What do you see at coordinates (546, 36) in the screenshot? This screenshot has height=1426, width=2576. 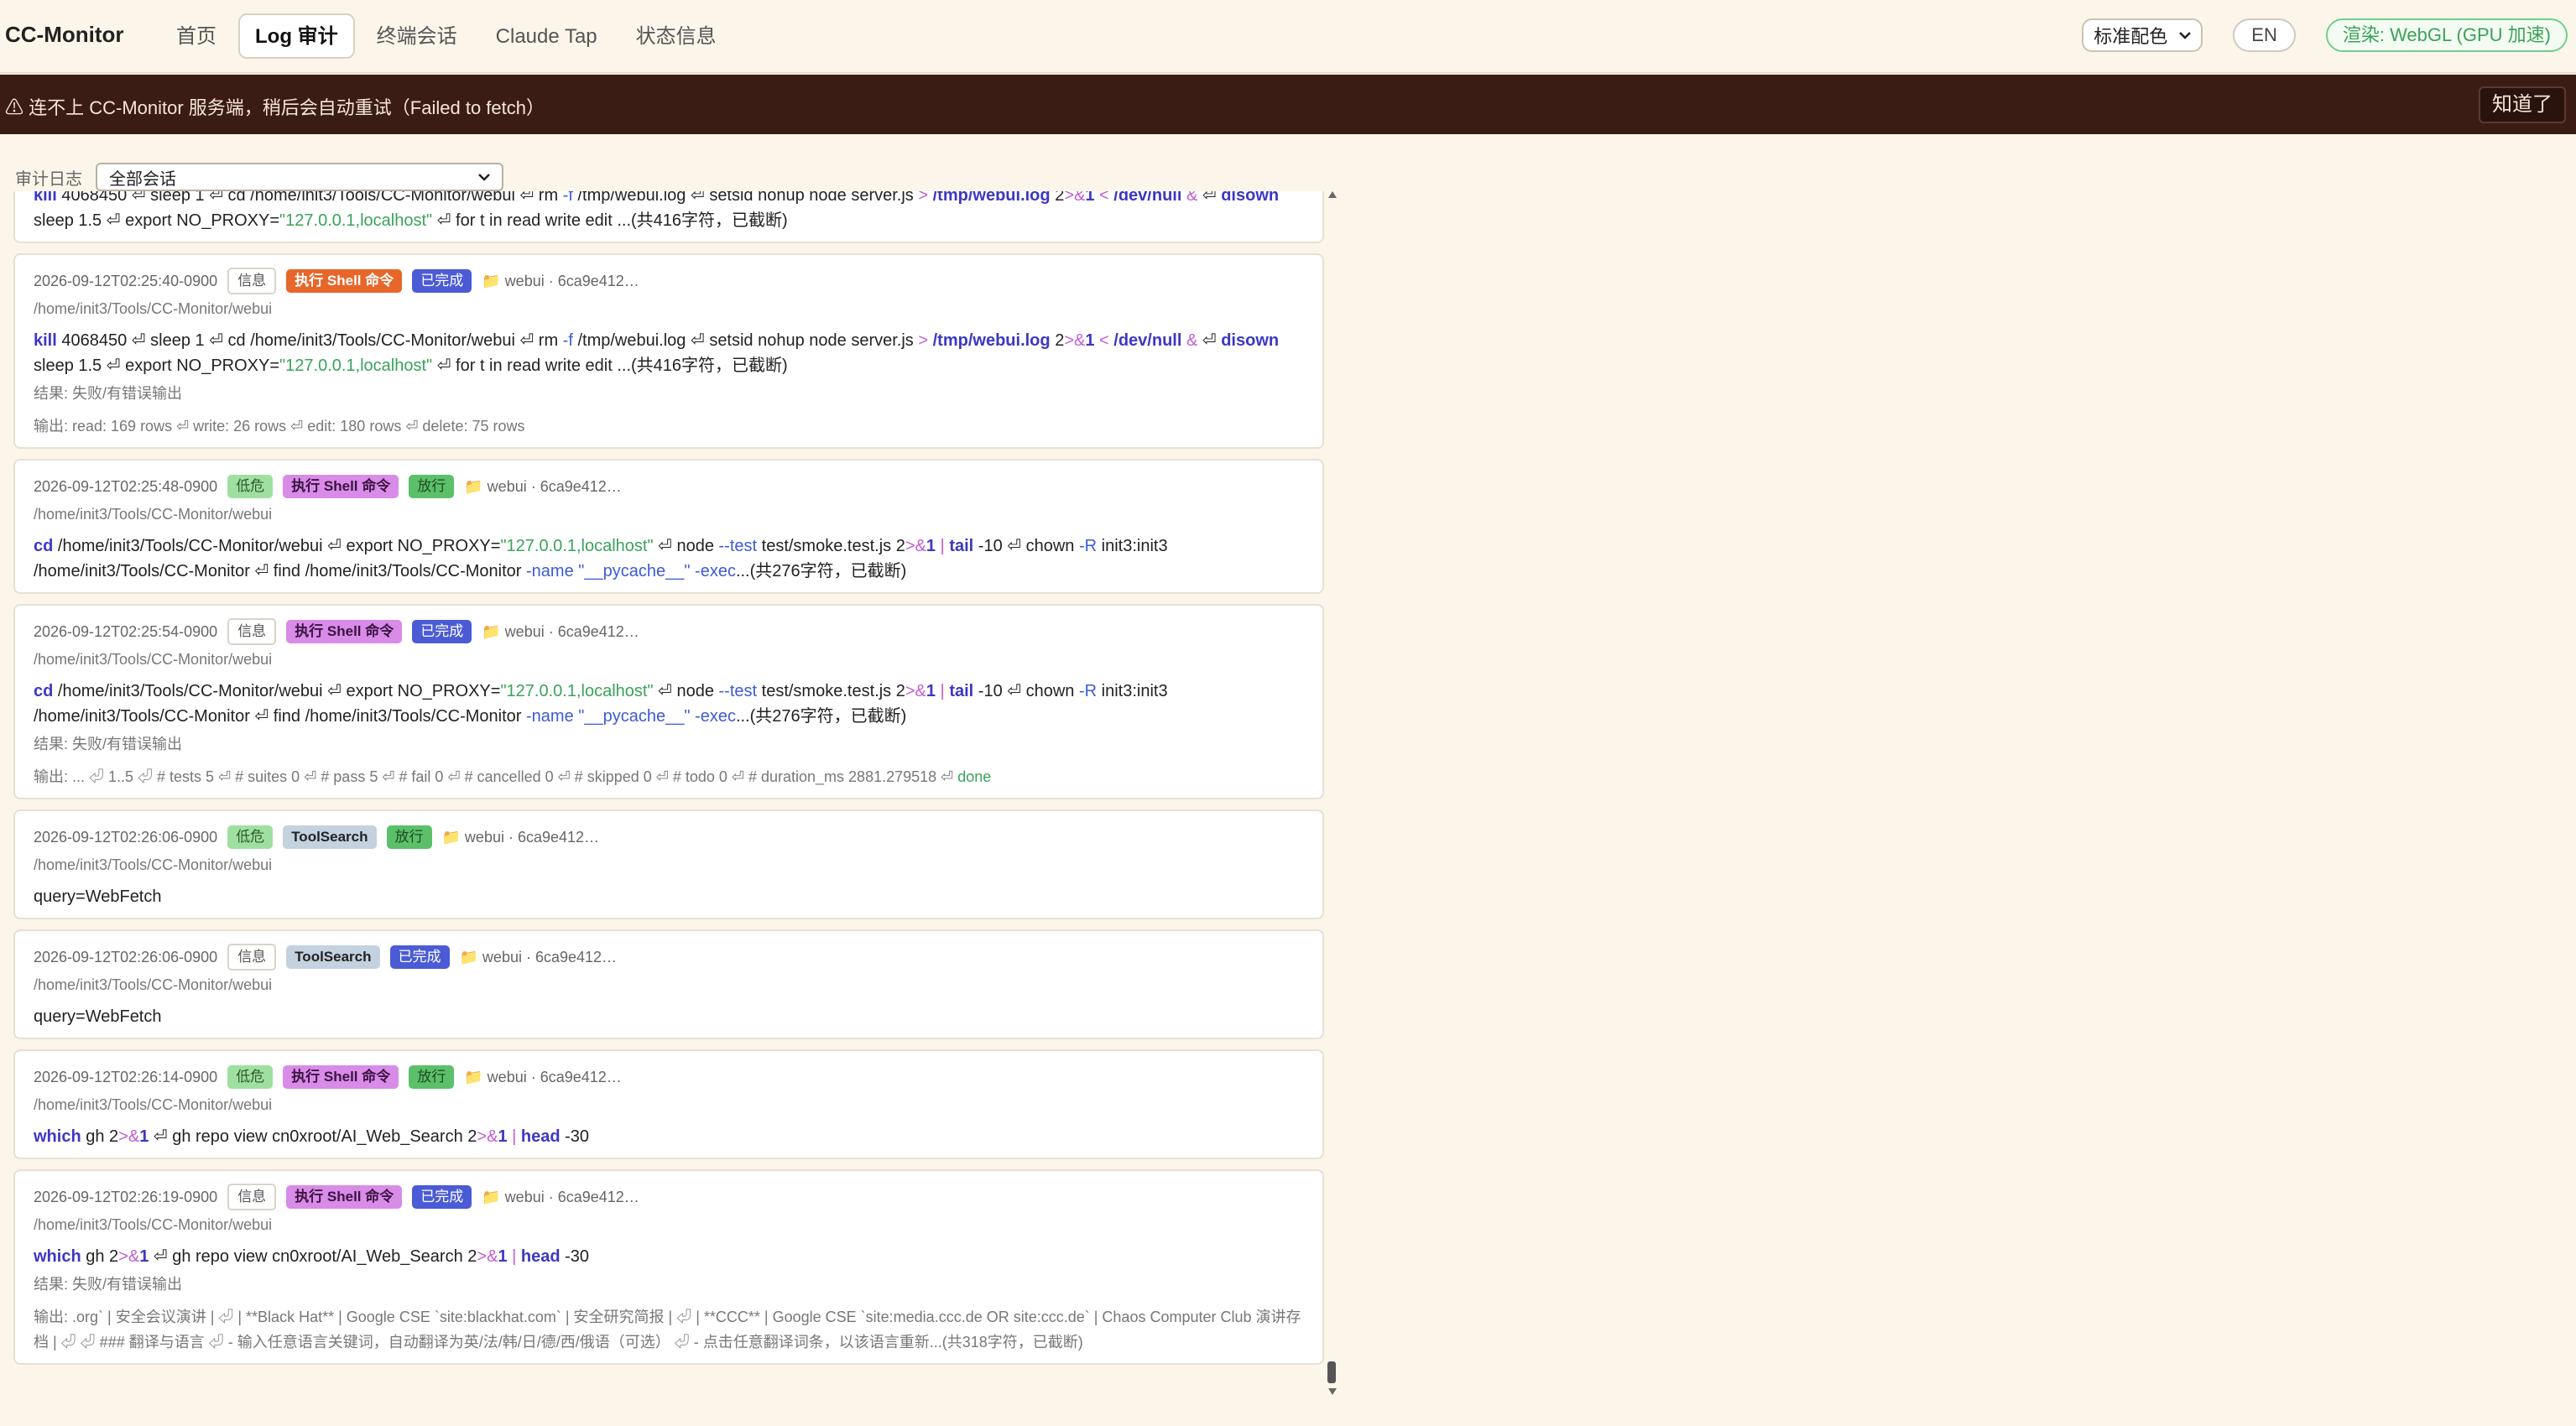 I see `tab-claude-tap: Claude Tap` at bounding box center [546, 36].